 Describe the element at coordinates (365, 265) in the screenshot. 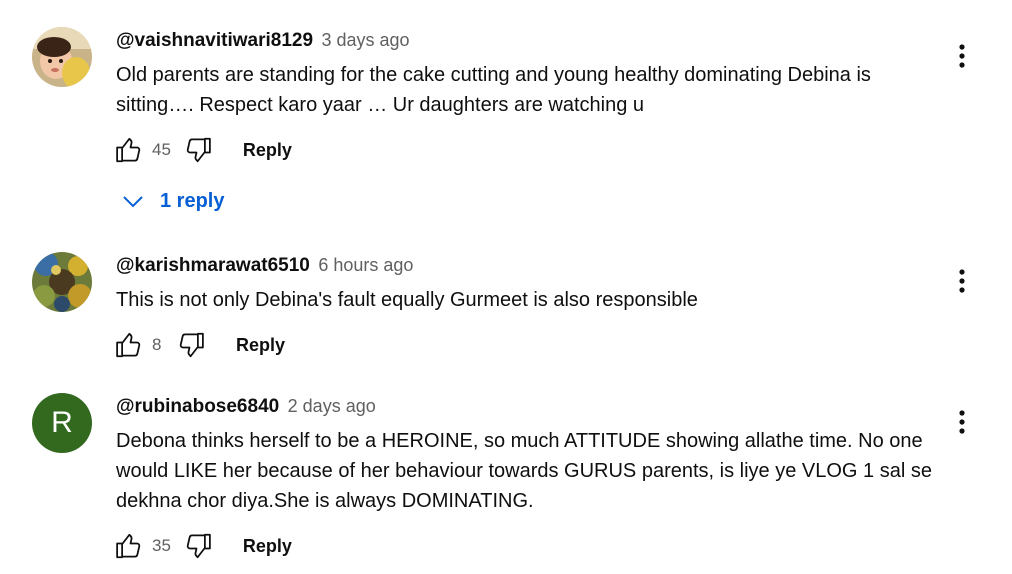

I see `comment-time: 6 hours ago` at that location.